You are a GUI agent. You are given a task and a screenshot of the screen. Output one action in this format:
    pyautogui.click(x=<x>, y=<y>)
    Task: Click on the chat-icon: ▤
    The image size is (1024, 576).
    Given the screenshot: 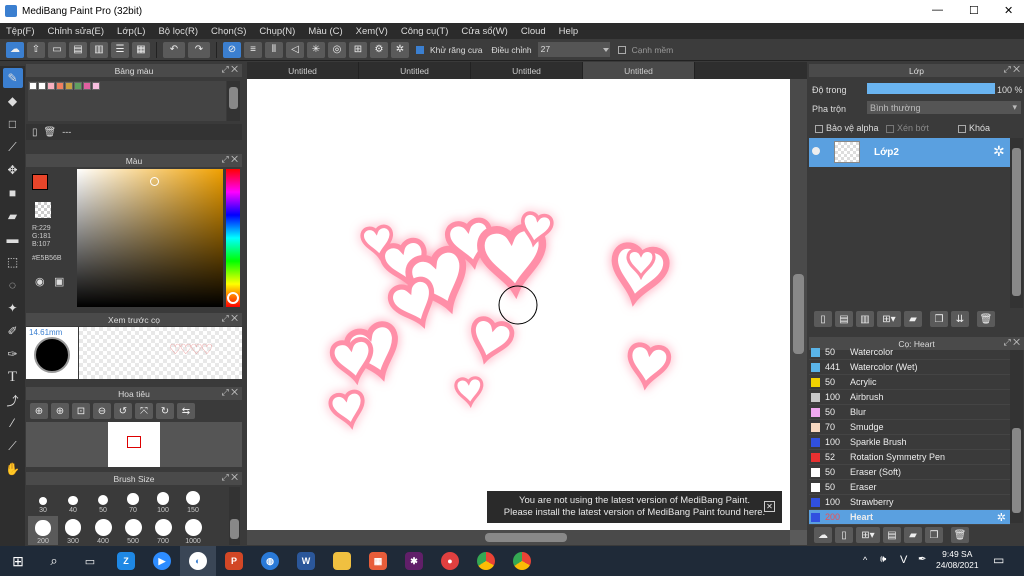 What is the action you would take?
    pyautogui.click(x=78, y=49)
    